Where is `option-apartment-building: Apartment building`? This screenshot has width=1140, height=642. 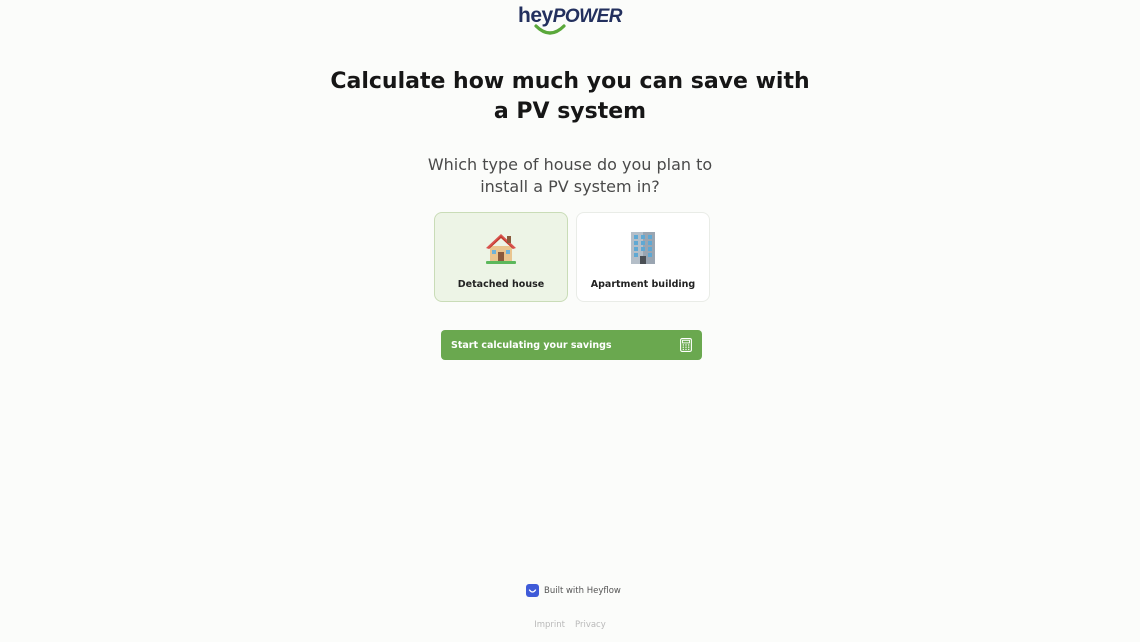 option-apartment-building: Apartment building is located at coordinates (643, 257).